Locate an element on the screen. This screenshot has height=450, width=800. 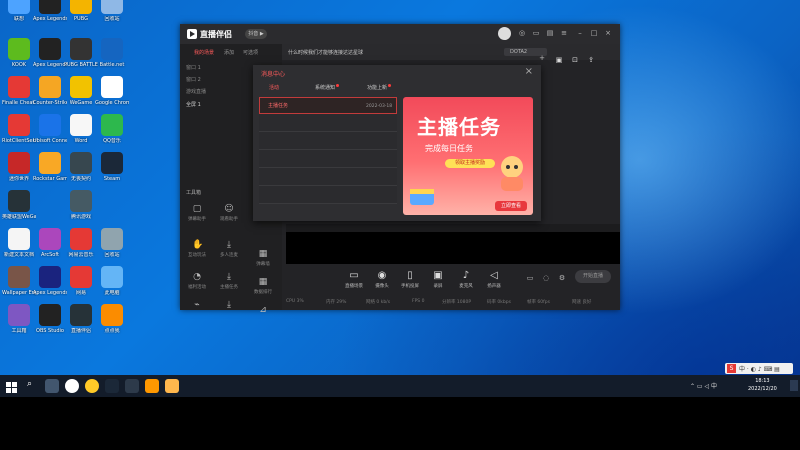
chrome-icon is located at coordinates (72, 386).